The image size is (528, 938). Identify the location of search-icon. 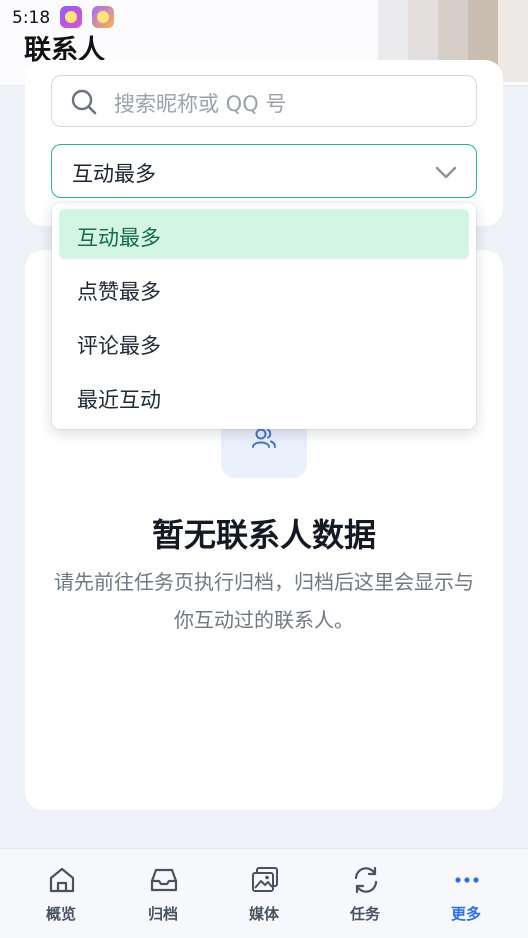
(84, 102).